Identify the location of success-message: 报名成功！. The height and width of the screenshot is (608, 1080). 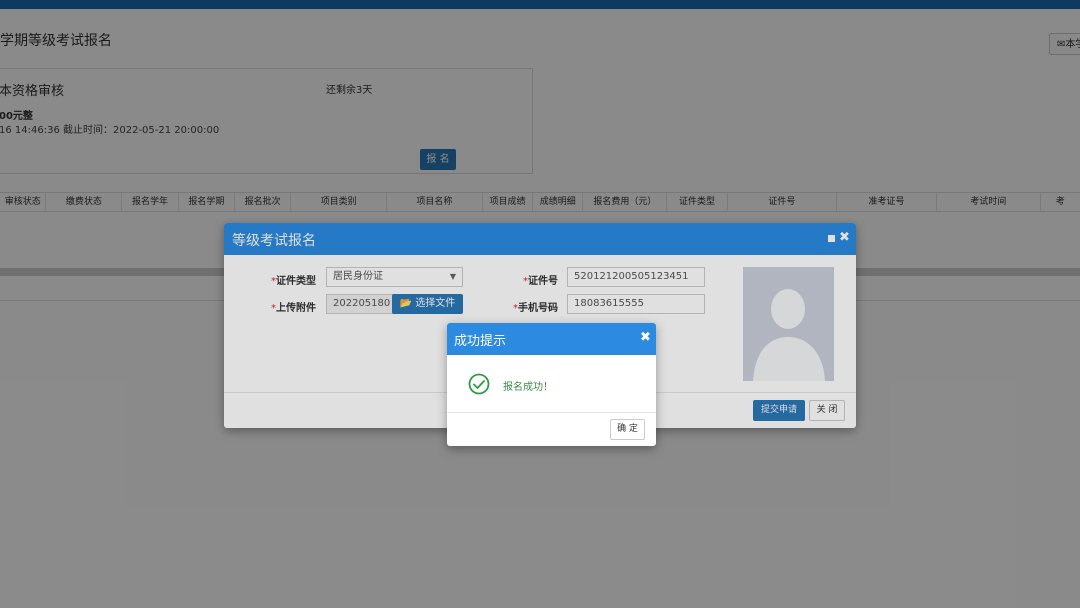
(528, 387).